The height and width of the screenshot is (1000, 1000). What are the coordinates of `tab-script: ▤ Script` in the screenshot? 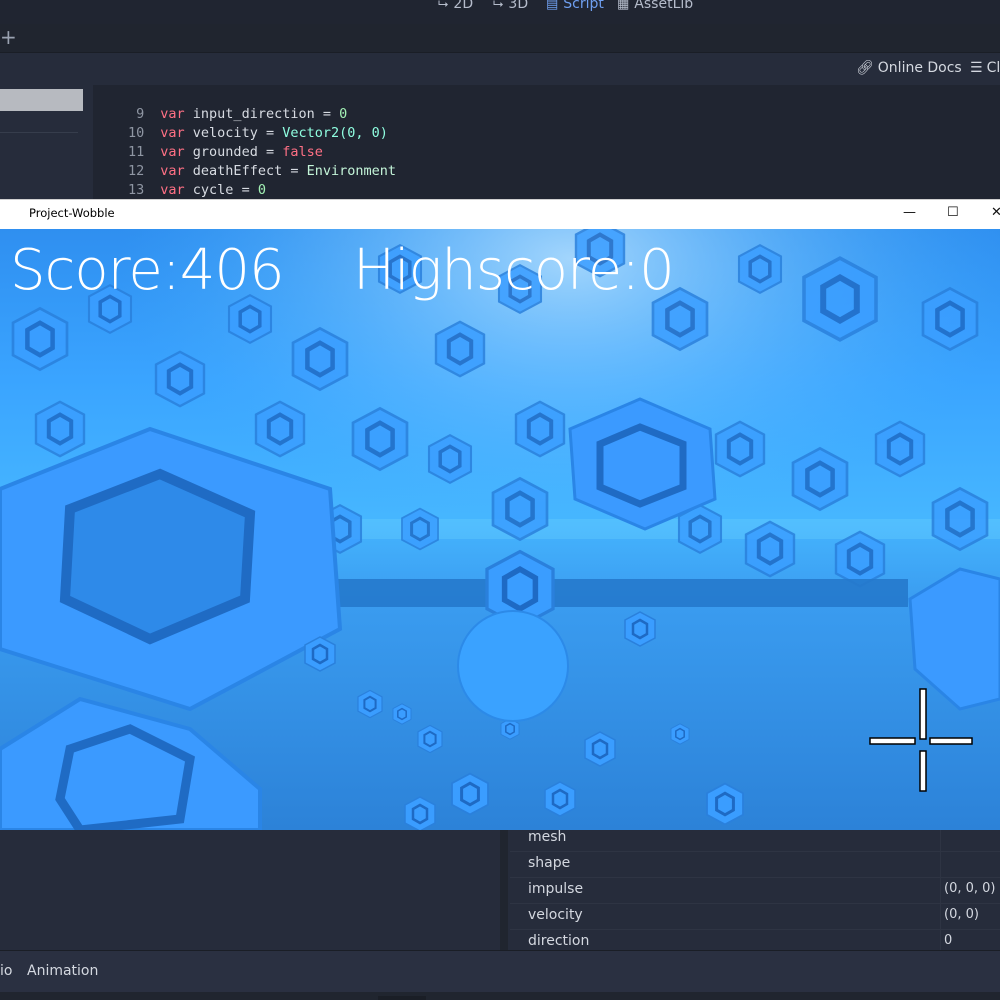 It's located at (575, 7).